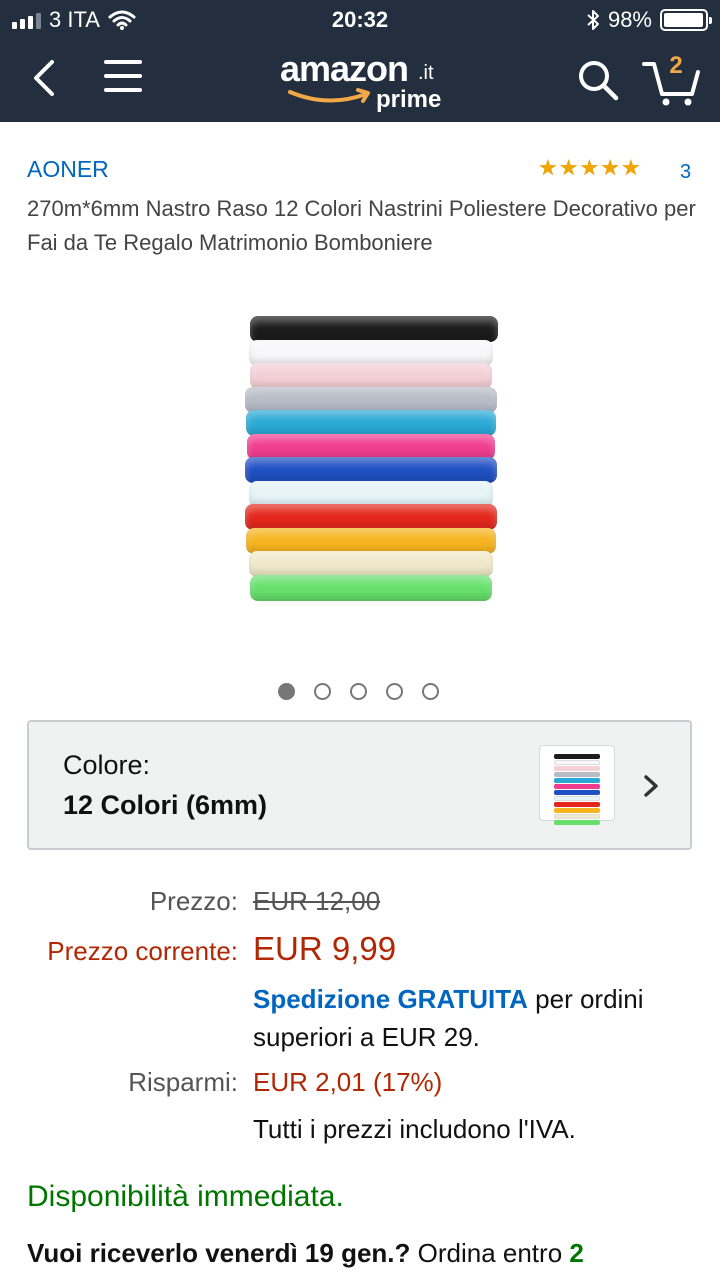  I want to click on logo-prime: prime, so click(409, 99).